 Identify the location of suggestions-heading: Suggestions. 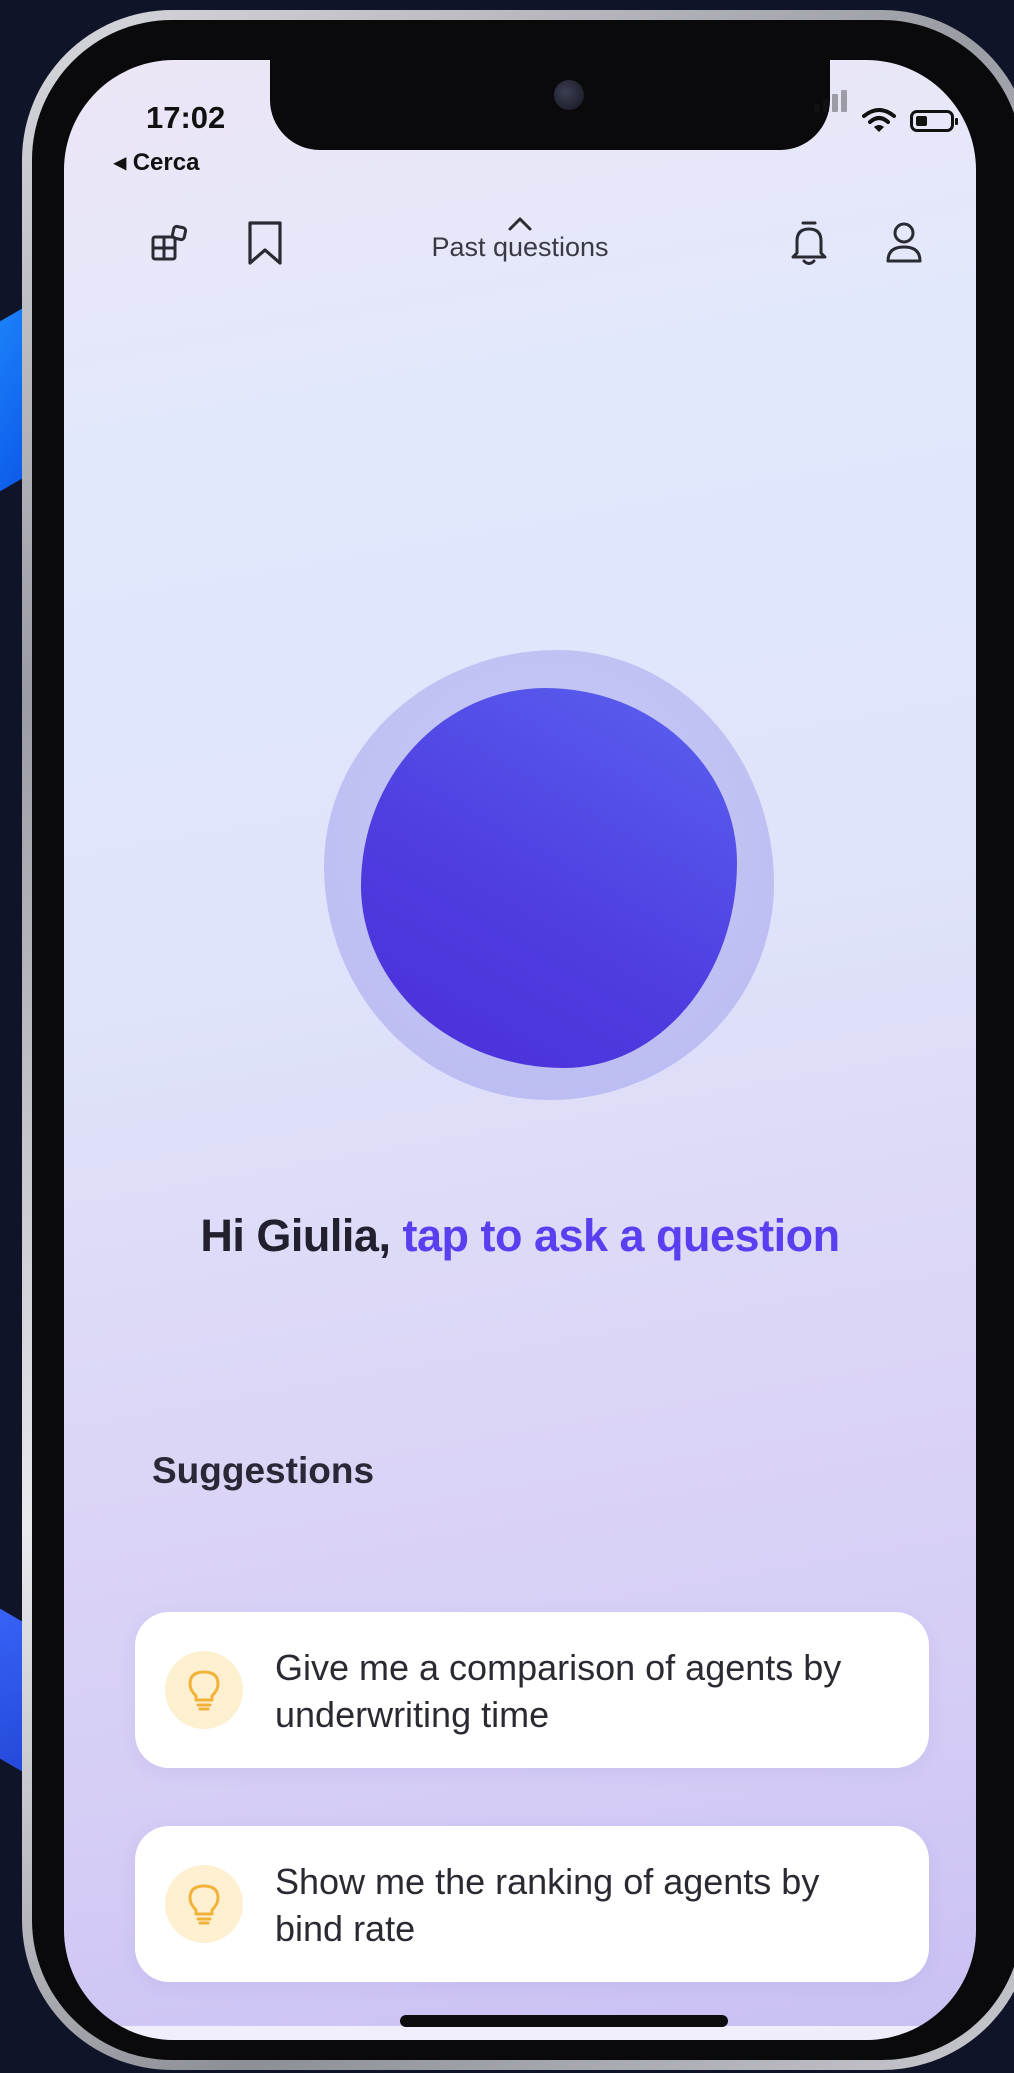
(263, 1470).